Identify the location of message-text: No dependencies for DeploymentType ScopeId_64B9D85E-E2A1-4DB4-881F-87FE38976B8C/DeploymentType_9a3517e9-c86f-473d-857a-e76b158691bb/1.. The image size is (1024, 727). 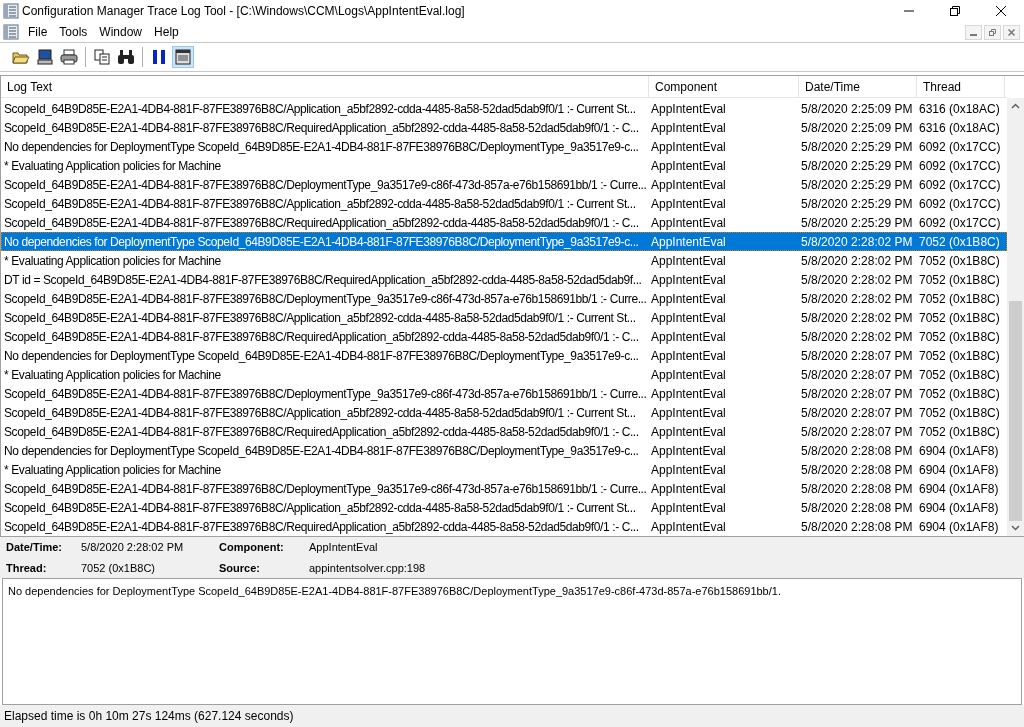
(394, 591).